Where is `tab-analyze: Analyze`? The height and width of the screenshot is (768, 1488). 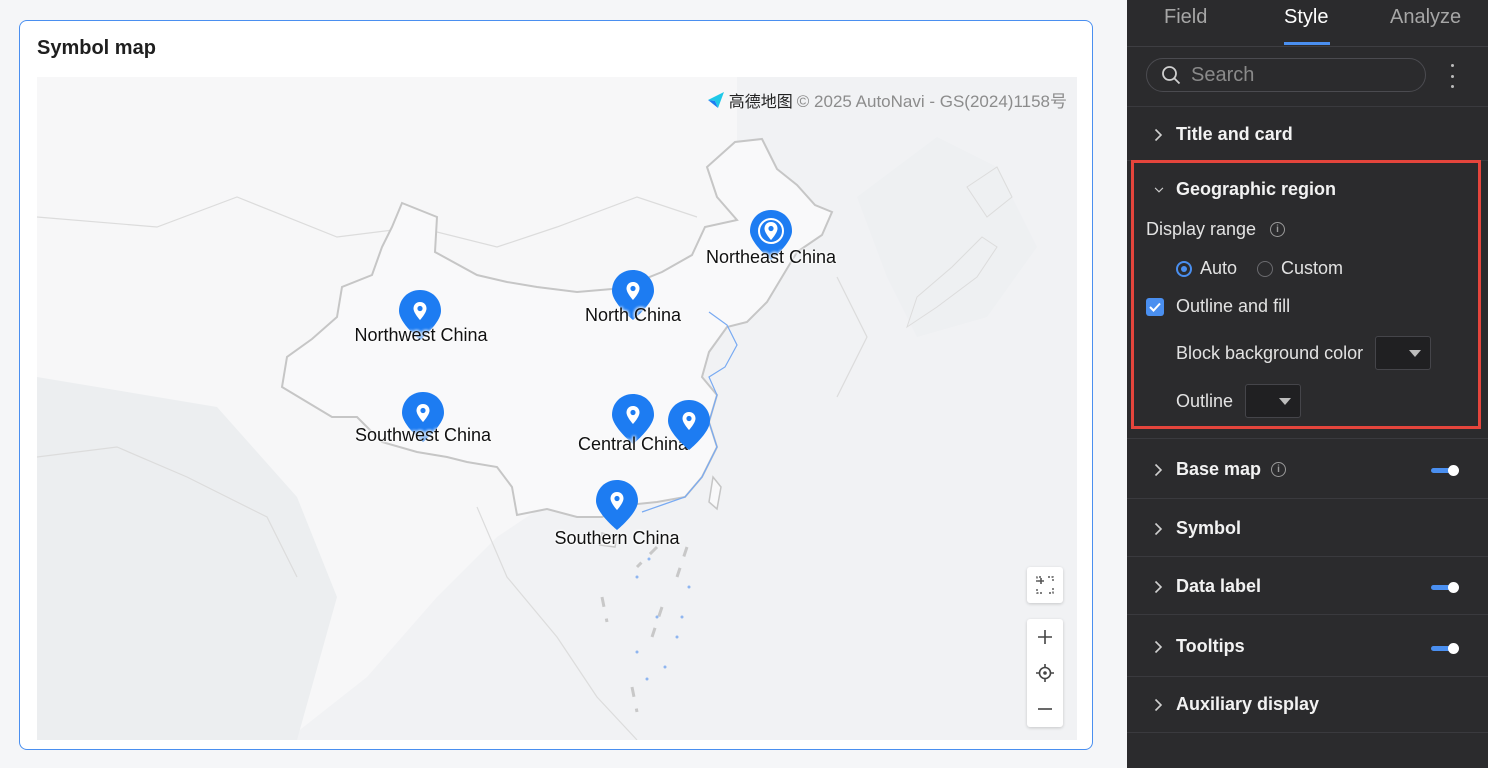 tab-analyze: Analyze is located at coordinates (1425, 17).